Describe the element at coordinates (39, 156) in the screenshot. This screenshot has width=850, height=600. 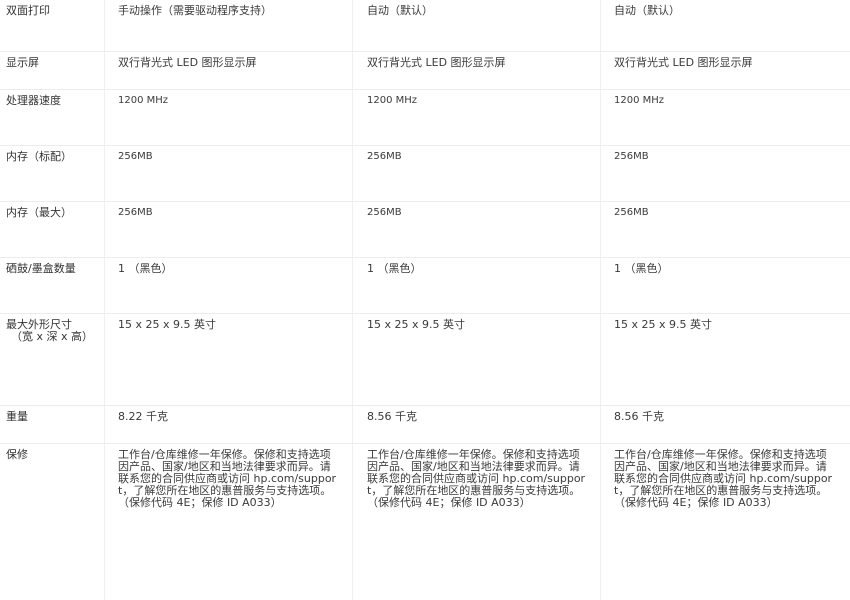
I see `row-label: 内存（标配）` at that location.